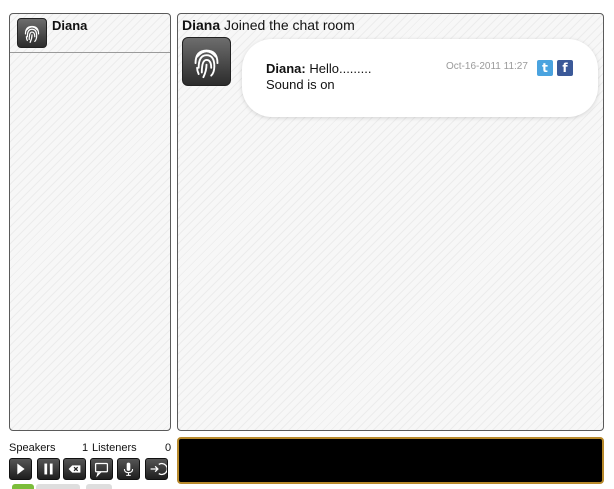  I want to click on logout-icon, so click(158, 469).